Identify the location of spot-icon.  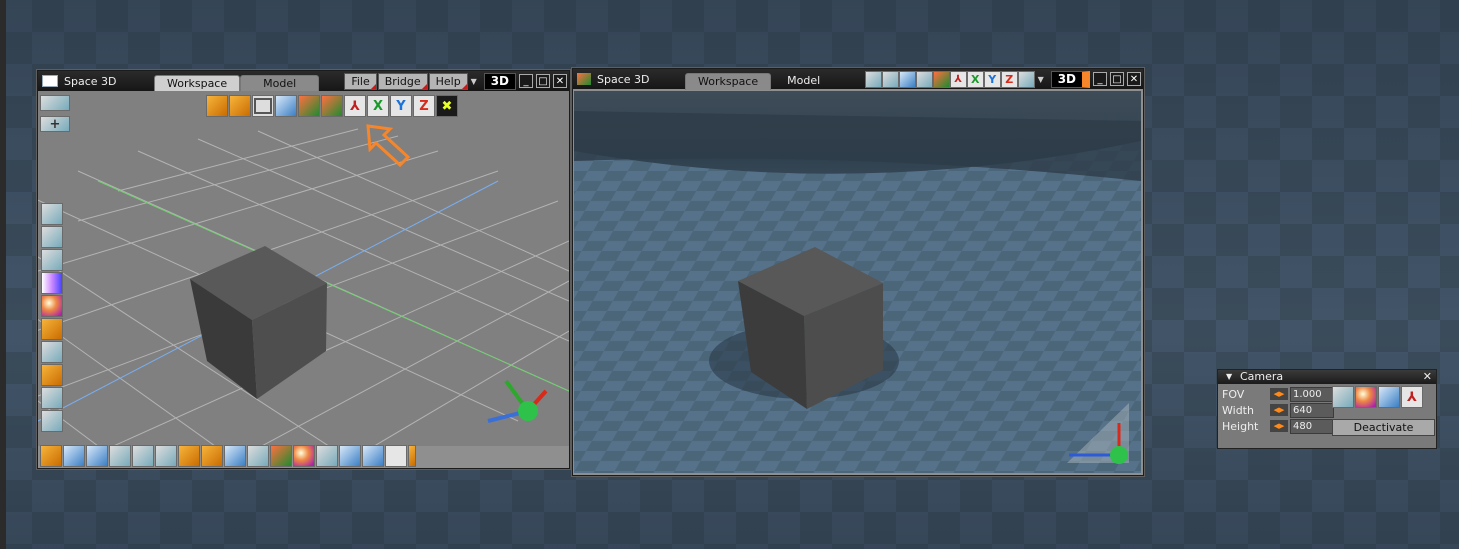
(97, 456).